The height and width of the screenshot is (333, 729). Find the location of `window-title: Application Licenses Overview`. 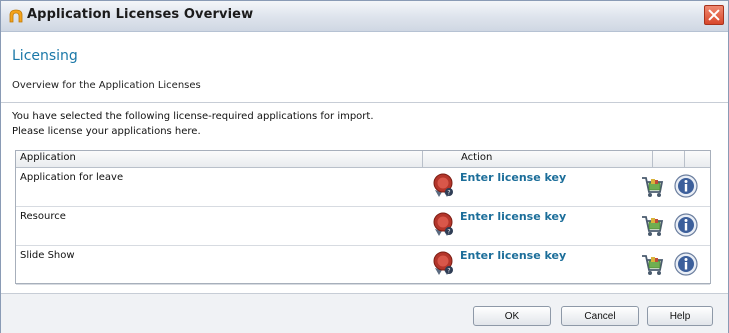

window-title: Application Licenses Overview is located at coordinates (140, 14).